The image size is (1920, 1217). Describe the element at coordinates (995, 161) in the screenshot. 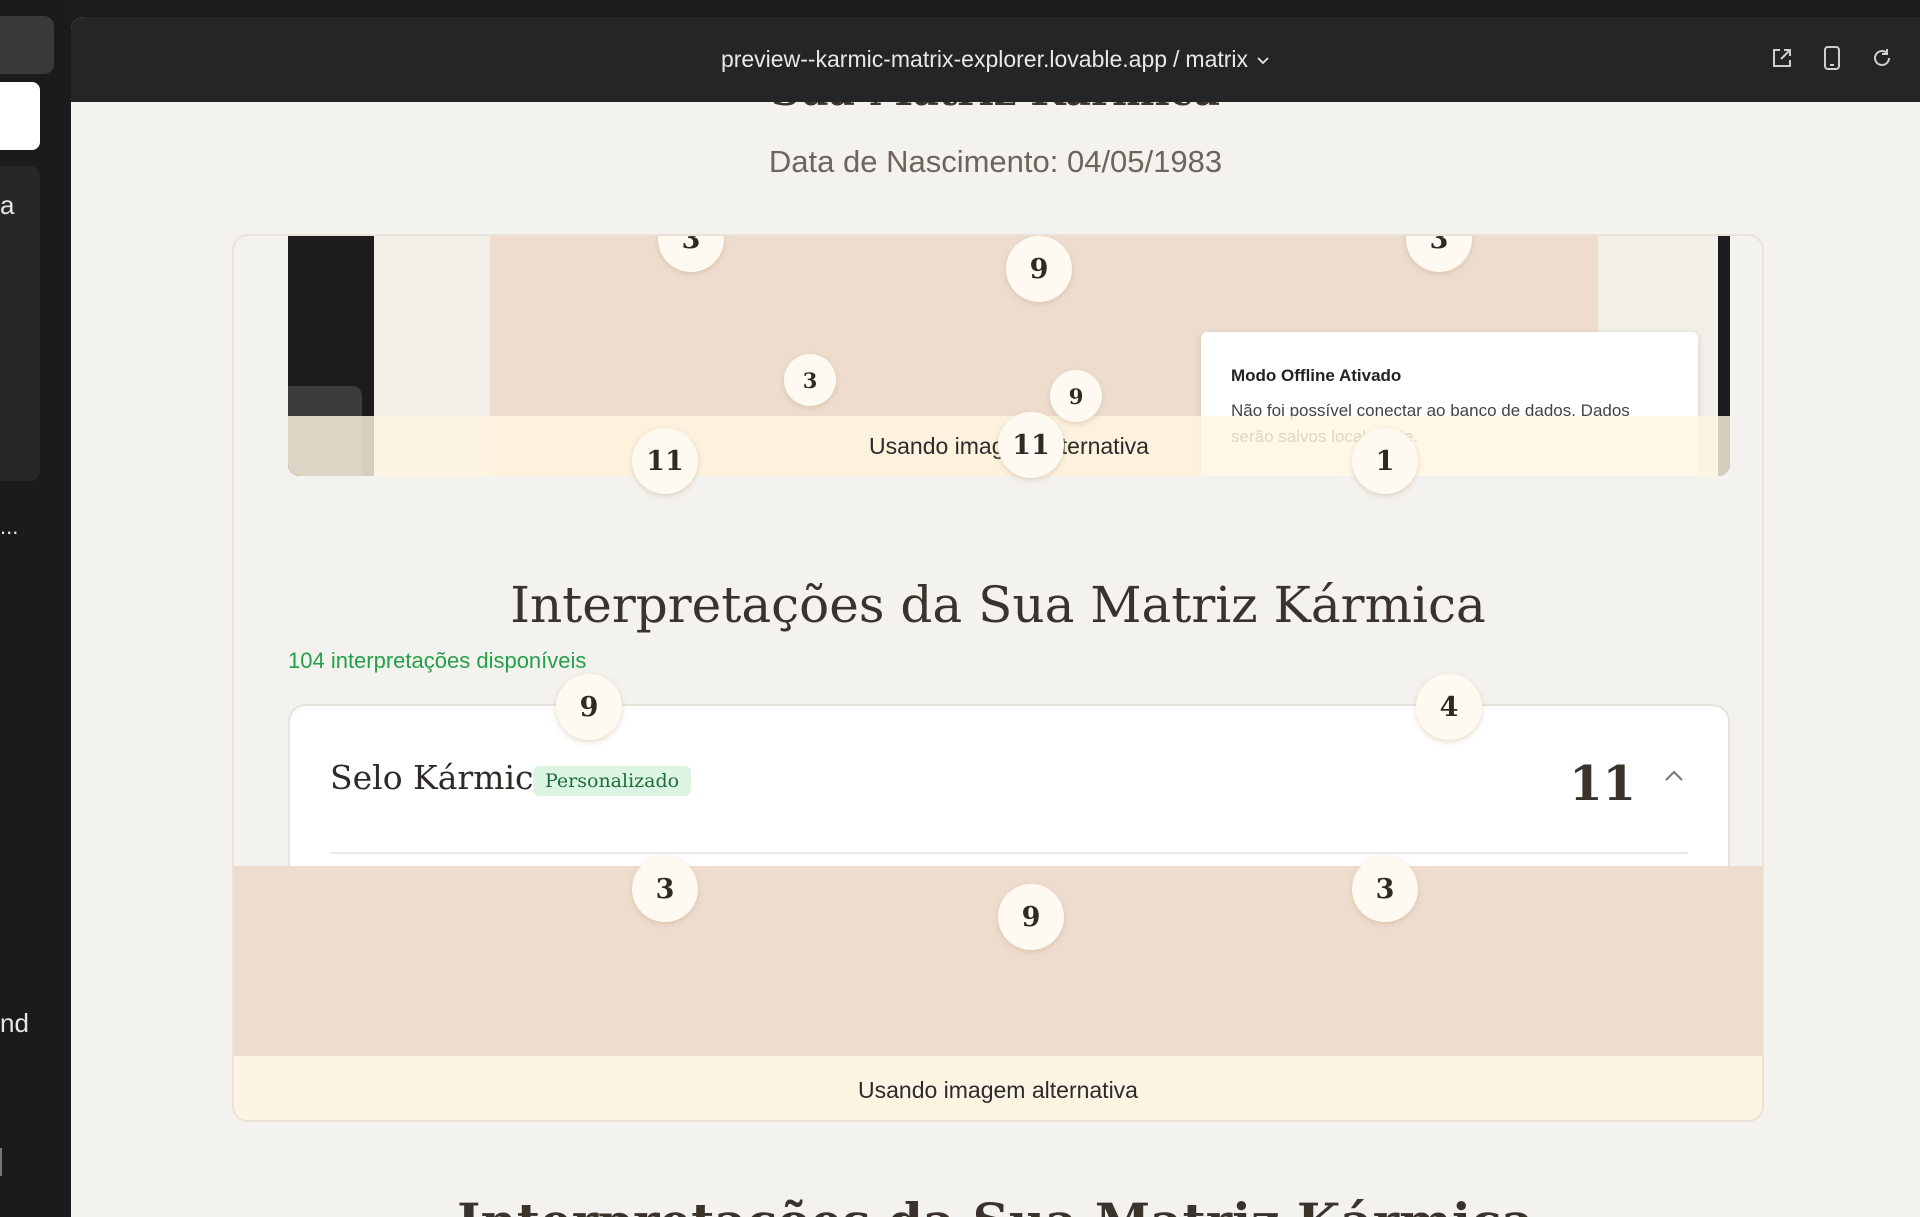

I see `birth-date: Data de Nascimento: 04/05/1983` at that location.